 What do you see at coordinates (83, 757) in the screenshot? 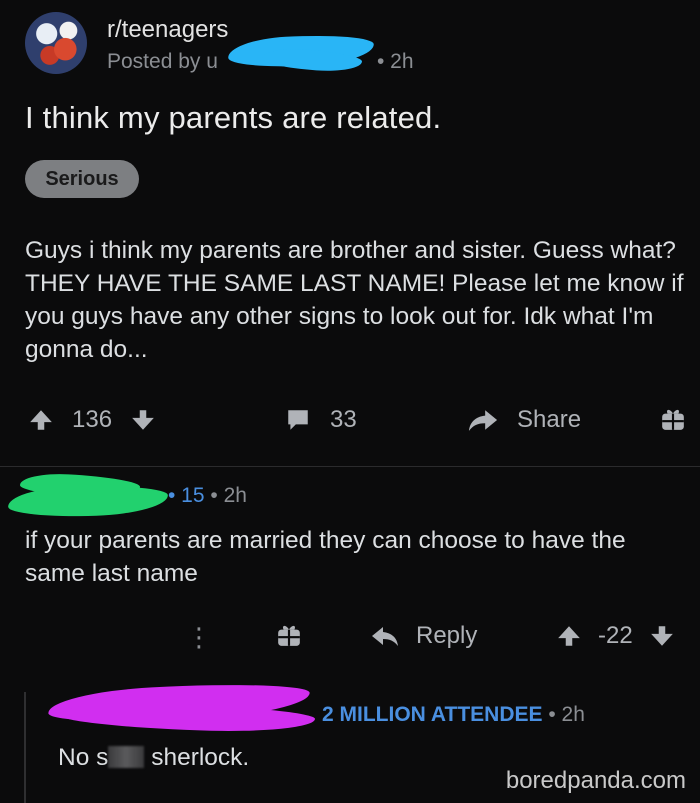
I see `nested-text-start: No s` at bounding box center [83, 757].